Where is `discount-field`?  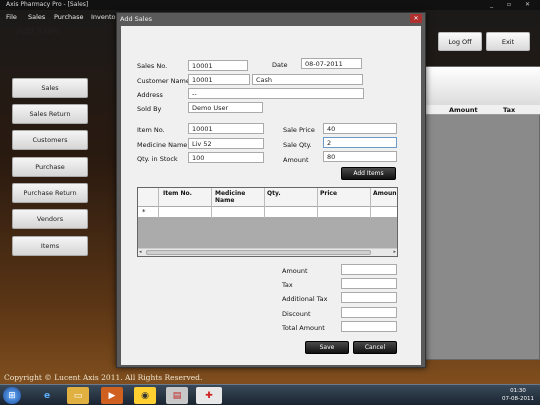 discount-field is located at coordinates (369, 312).